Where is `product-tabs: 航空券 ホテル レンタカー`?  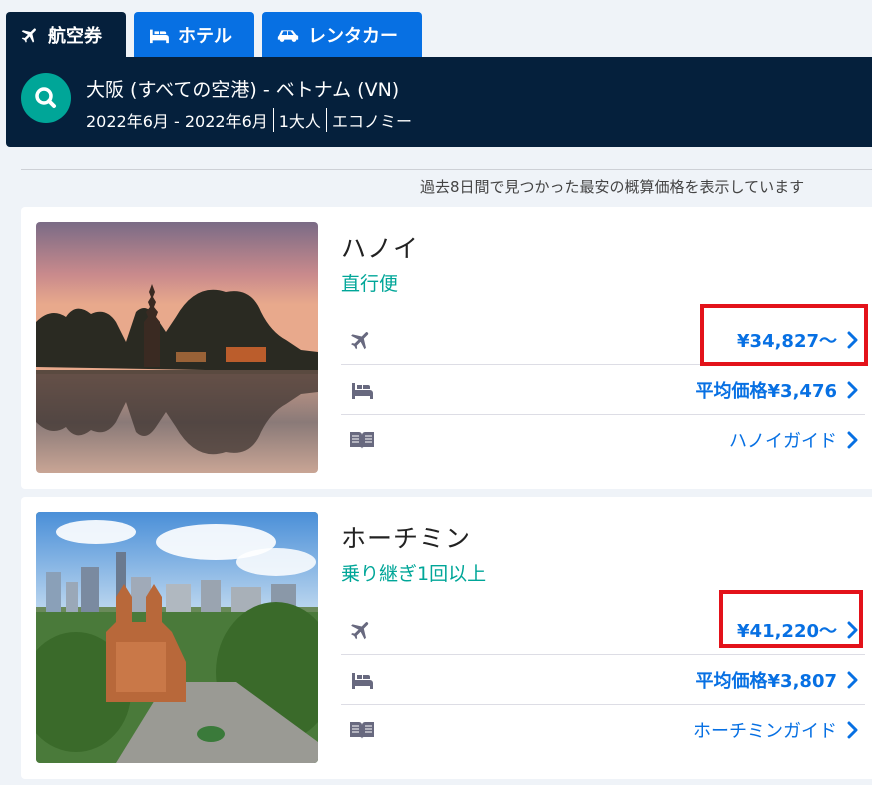 product-tabs: 航空券 ホテル レンタカー is located at coordinates (218, 34).